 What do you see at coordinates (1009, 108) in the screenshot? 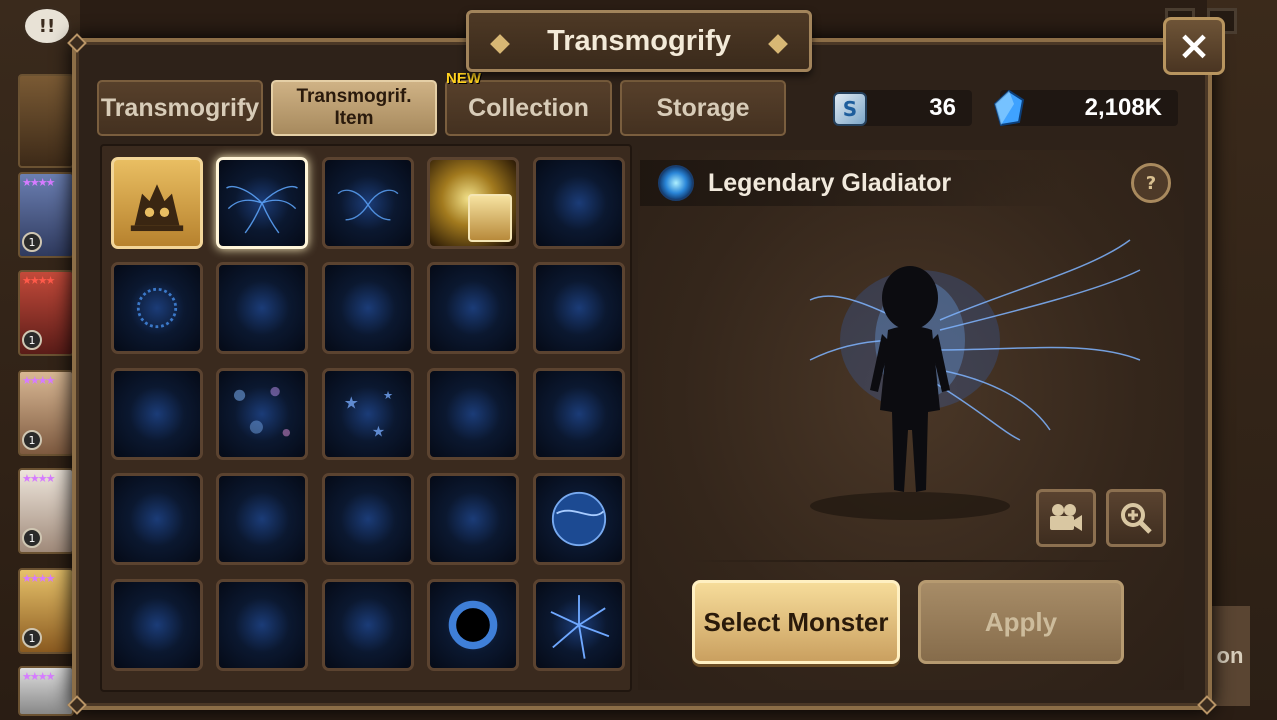
I see `crystal-icon` at bounding box center [1009, 108].